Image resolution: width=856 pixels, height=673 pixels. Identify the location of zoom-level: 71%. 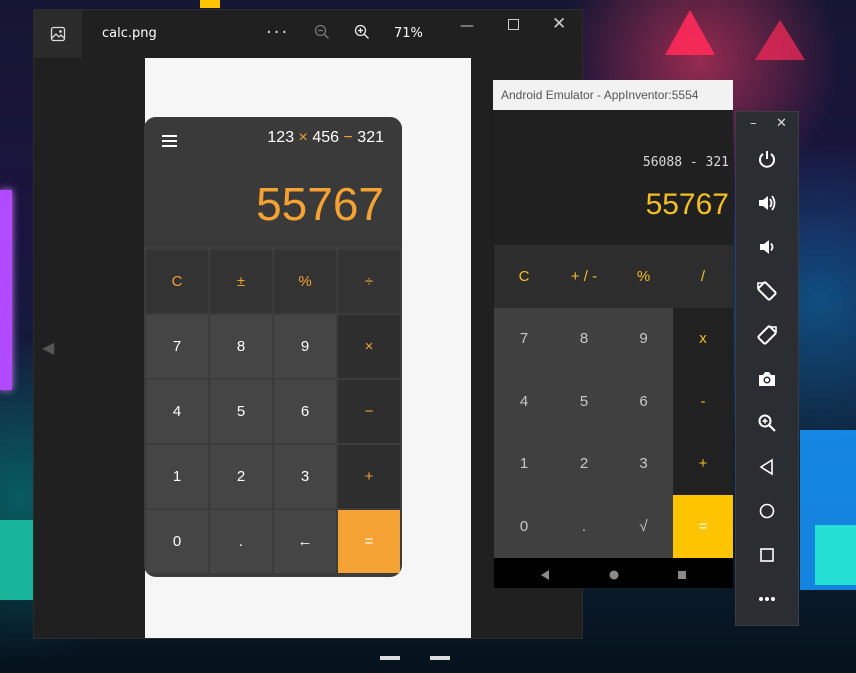
(408, 33).